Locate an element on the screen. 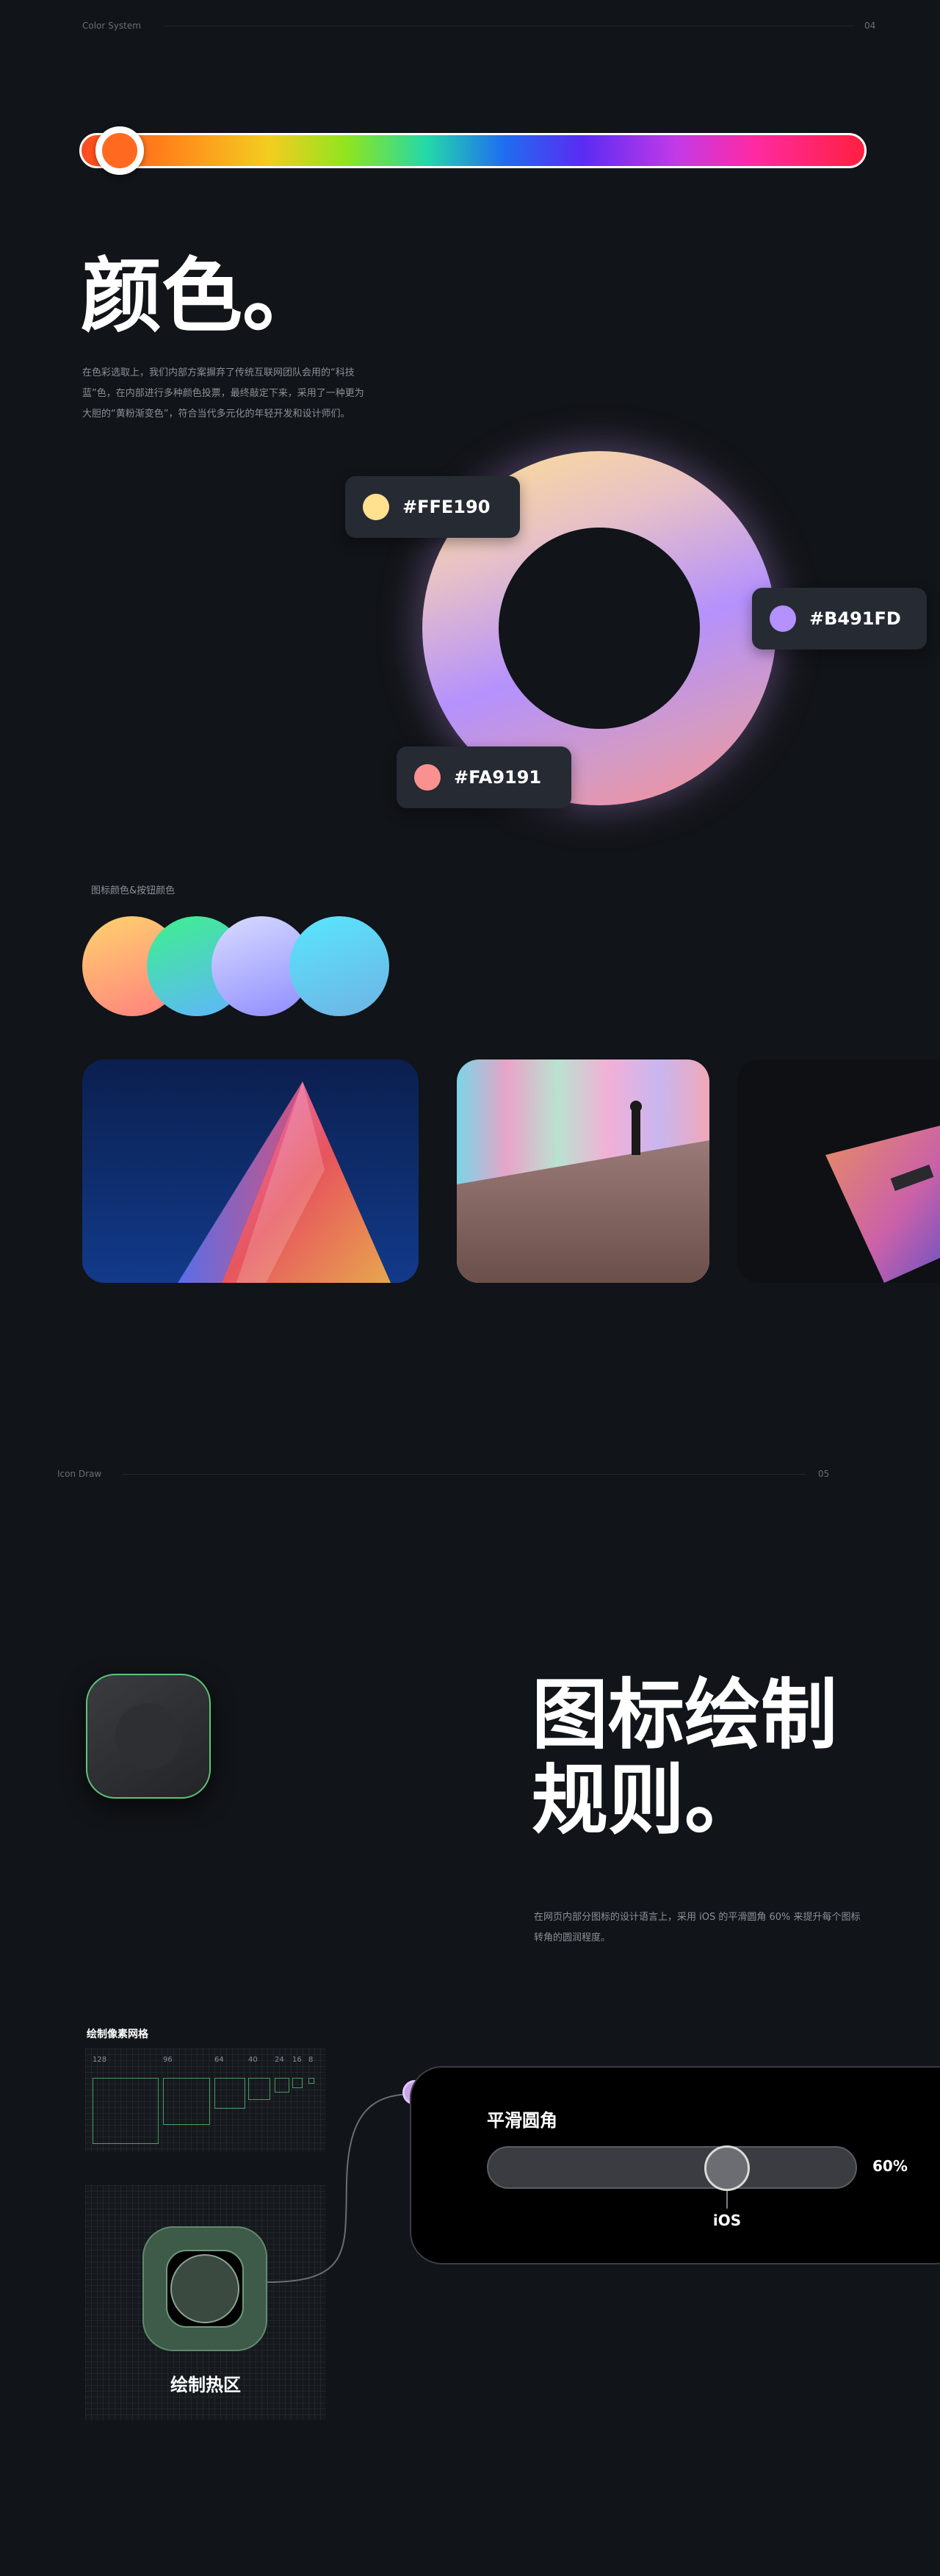 This screenshot has height=2576, width=940. smooth-corner-title: 平滑圆角 is located at coordinates (522, 2120).